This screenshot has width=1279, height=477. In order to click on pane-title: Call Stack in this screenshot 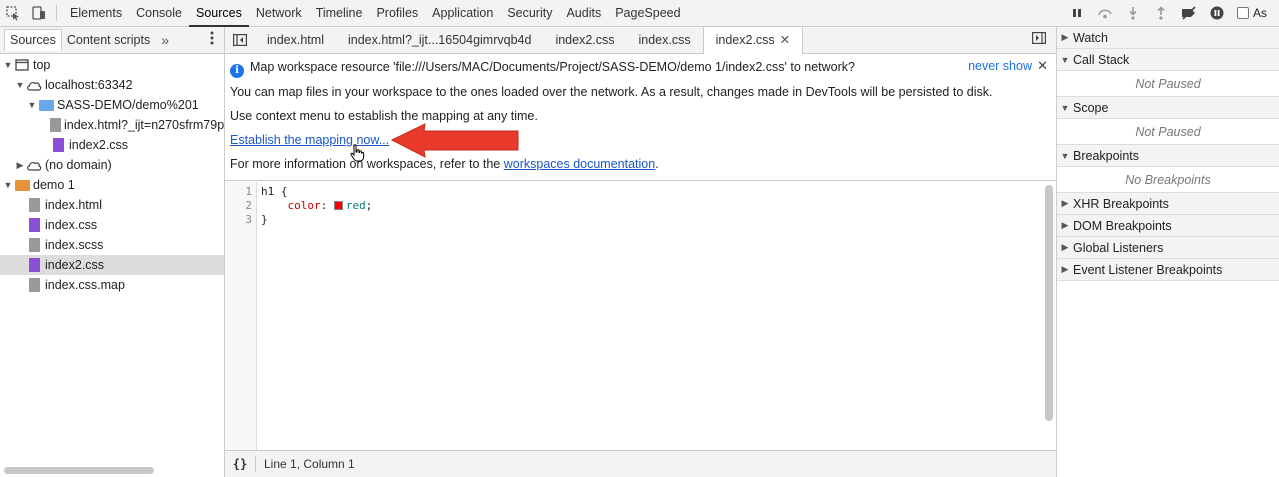, I will do `click(1101, 59)`.